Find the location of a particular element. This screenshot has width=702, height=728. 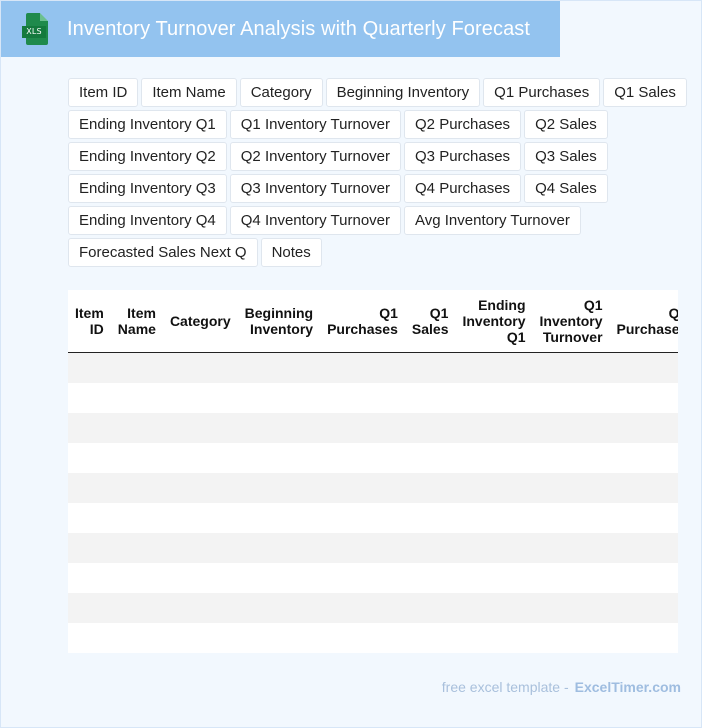

column-chip: Q1 Inventory Turnover is located at coordinates (315, 124).